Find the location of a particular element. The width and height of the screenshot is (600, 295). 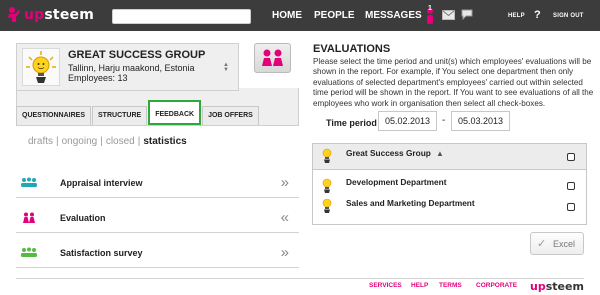

check-icon: ✓ is located at coordinates (542, 244).